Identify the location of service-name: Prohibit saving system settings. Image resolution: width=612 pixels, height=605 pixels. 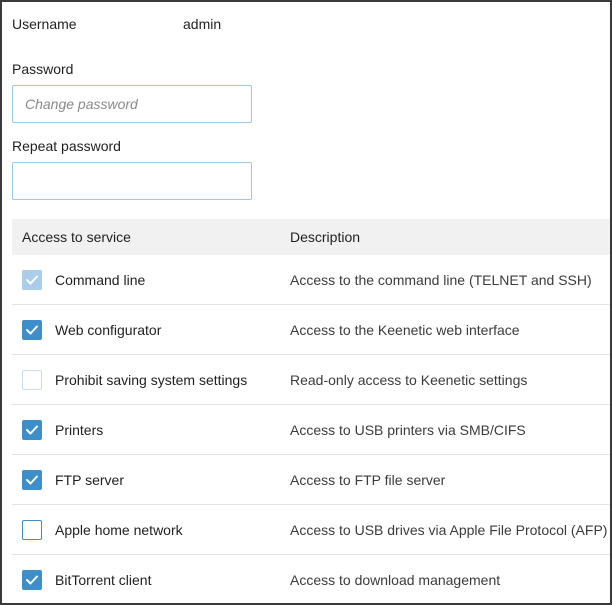
(151, 380).